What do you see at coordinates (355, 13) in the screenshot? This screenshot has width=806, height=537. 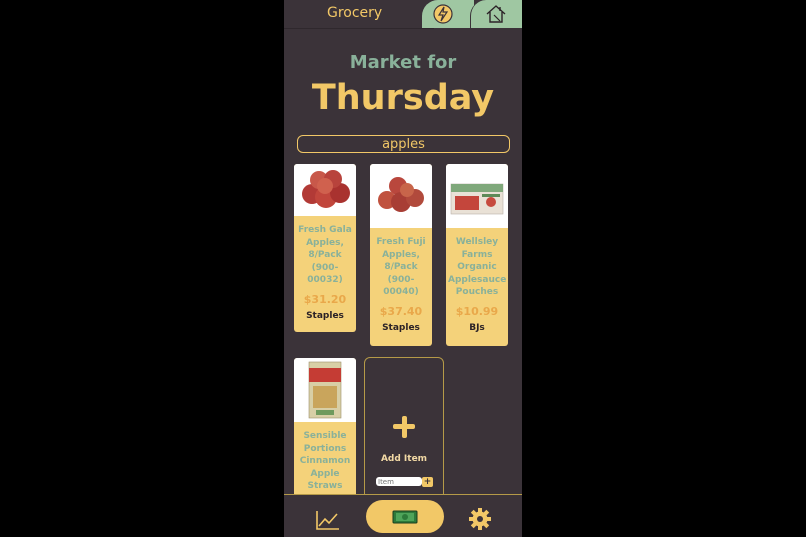 I see `tab-grocery-label: Grocery` at bounding box center [355, 13].